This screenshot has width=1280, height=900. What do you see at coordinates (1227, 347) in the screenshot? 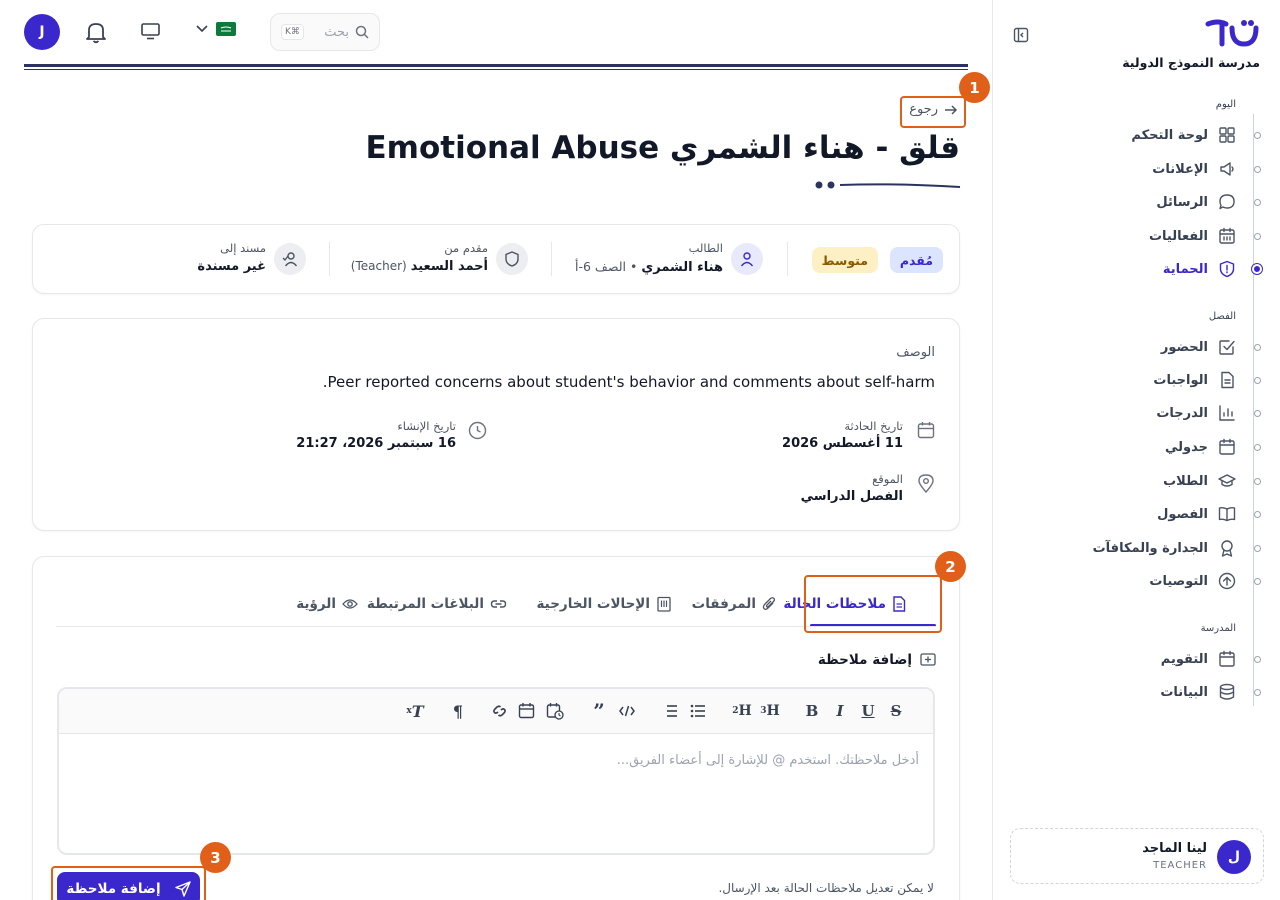
I see `check-square-icon` at bounding box center [1227, 347].